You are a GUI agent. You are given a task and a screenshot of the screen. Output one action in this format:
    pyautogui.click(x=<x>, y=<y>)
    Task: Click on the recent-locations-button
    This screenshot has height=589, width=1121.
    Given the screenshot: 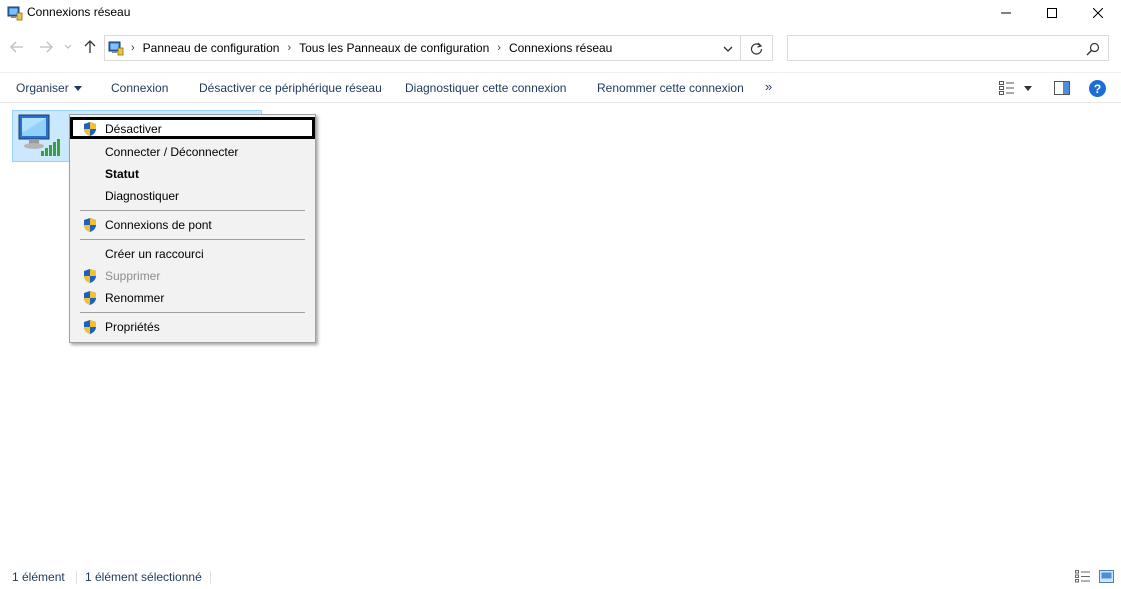 What is the action you would take?
    pyautogui.click(x=68, y=47)
    